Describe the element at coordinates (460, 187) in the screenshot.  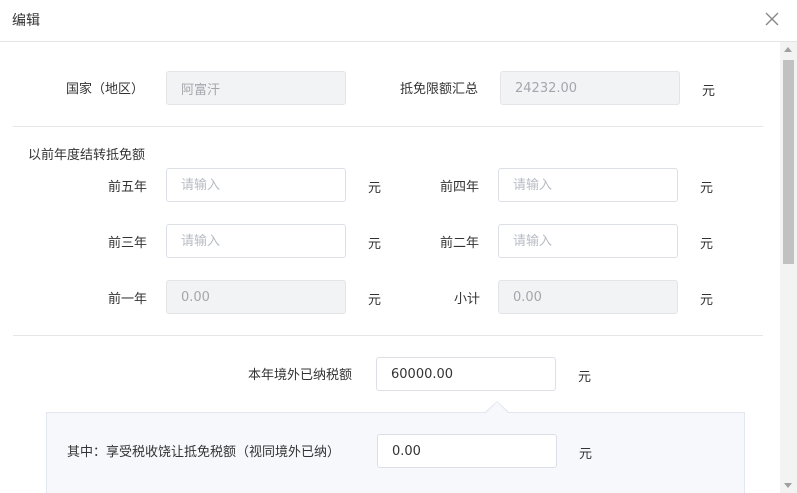
I see `carryover-label-4y: 前四年` at that location.